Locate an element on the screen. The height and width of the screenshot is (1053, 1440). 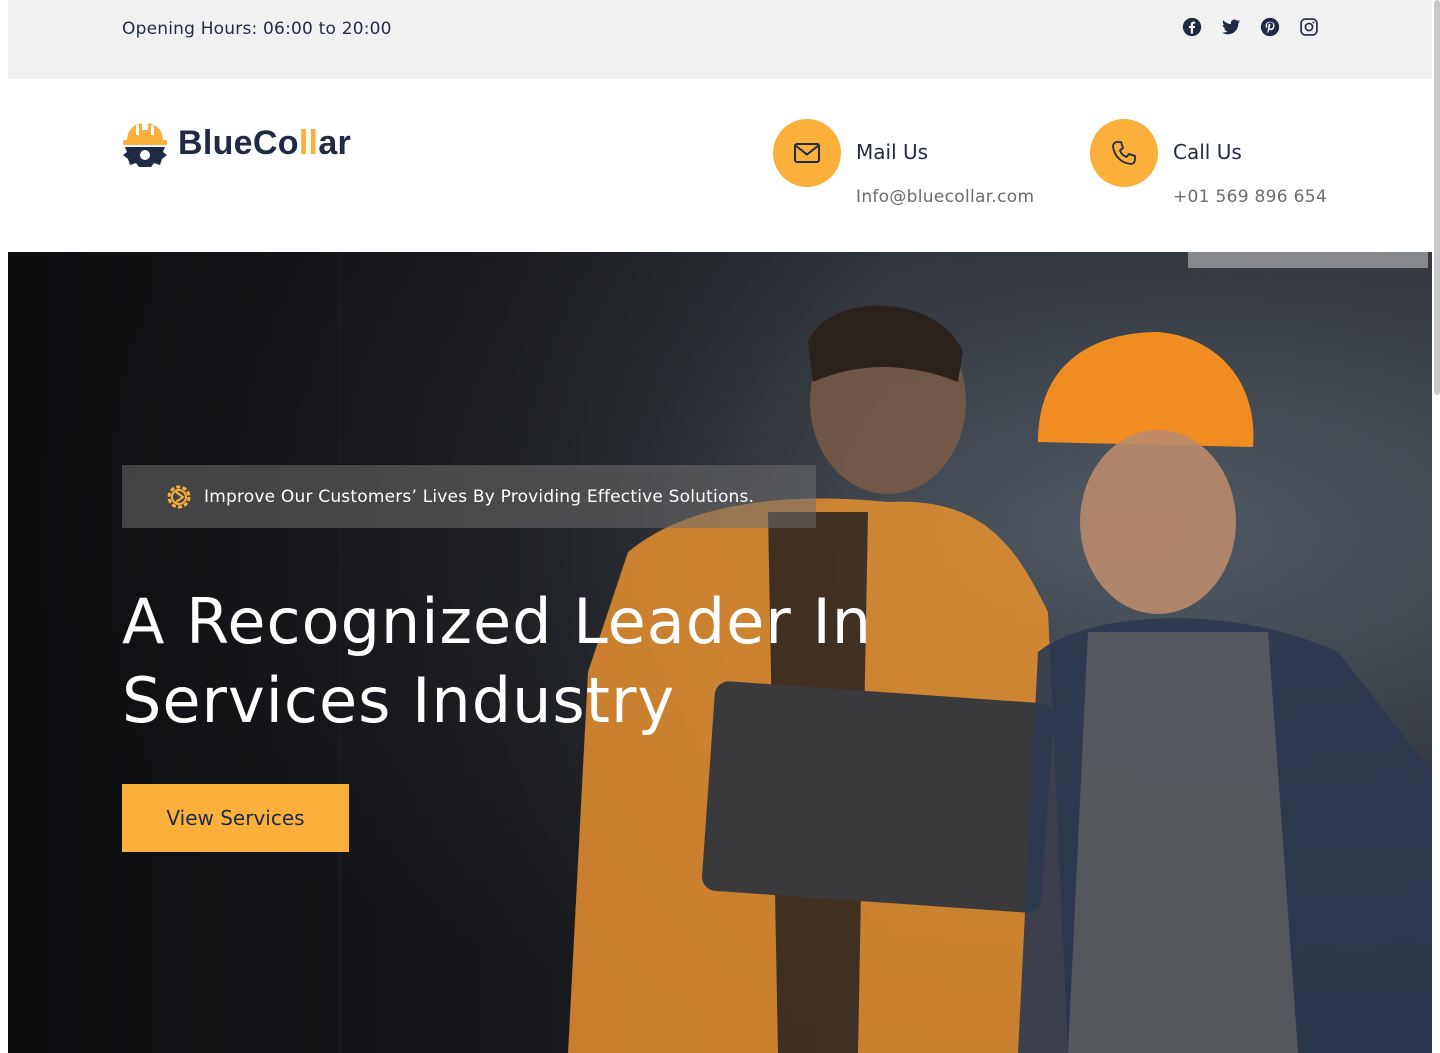
logo: BlueCollar is located at coordinates (236, 143).